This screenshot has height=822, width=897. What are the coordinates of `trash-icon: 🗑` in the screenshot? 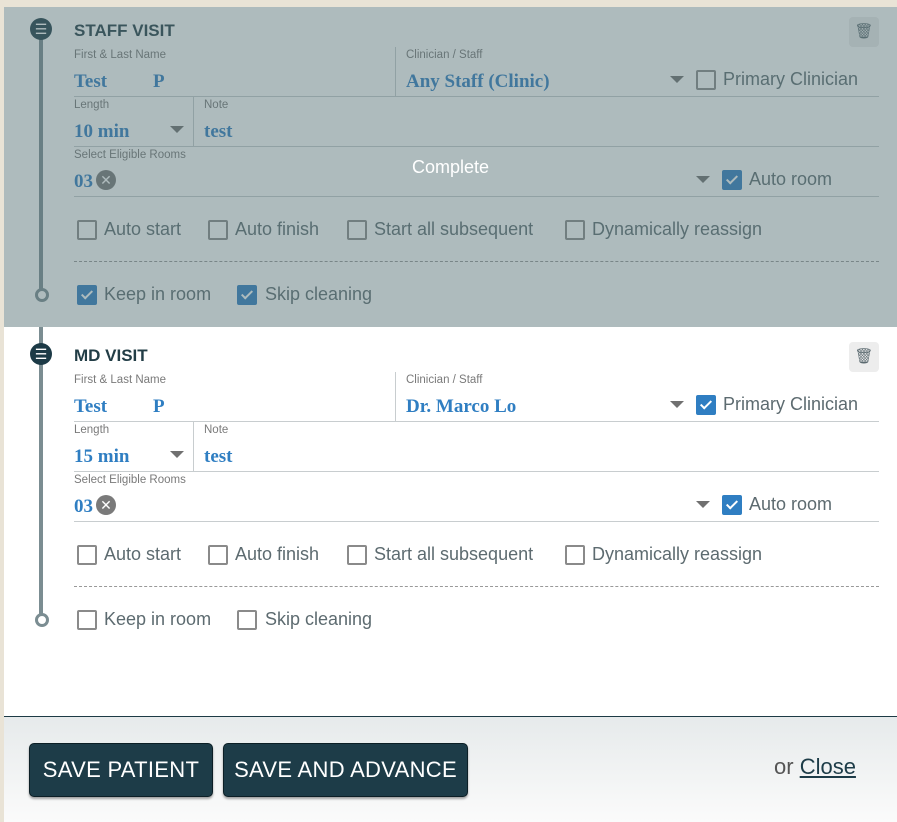 It's located at (864, 357).